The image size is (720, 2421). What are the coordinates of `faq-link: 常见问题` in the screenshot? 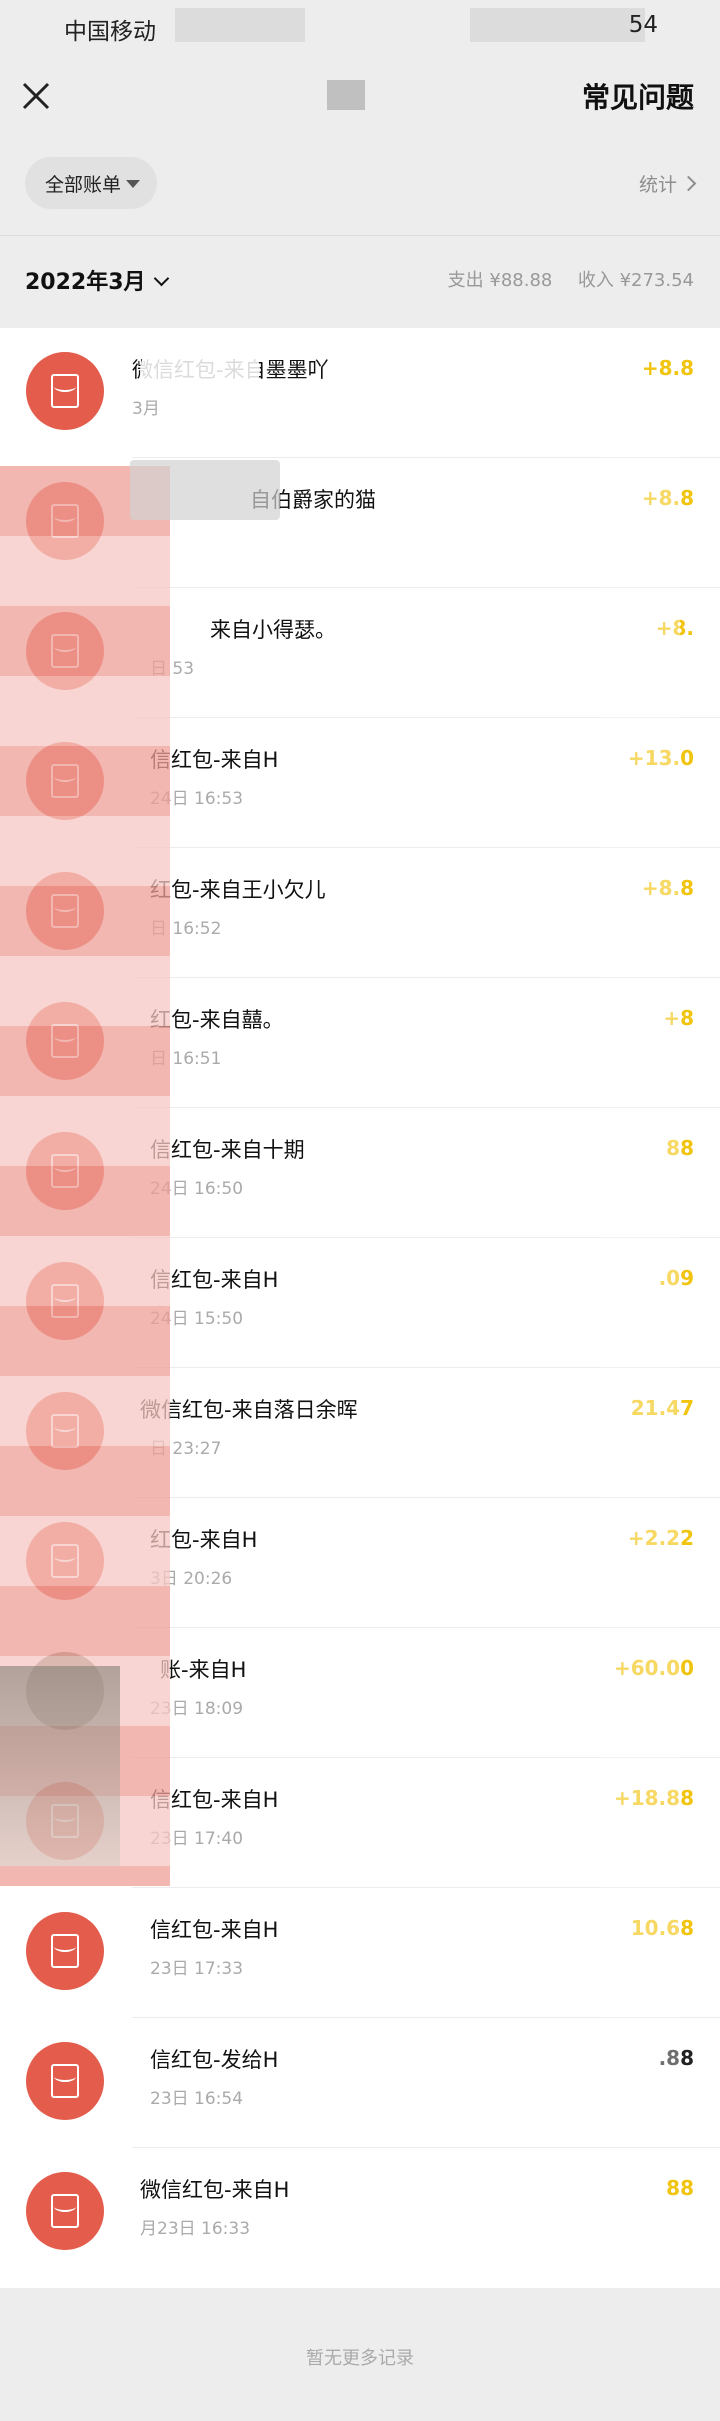 It's located at (638, 96).